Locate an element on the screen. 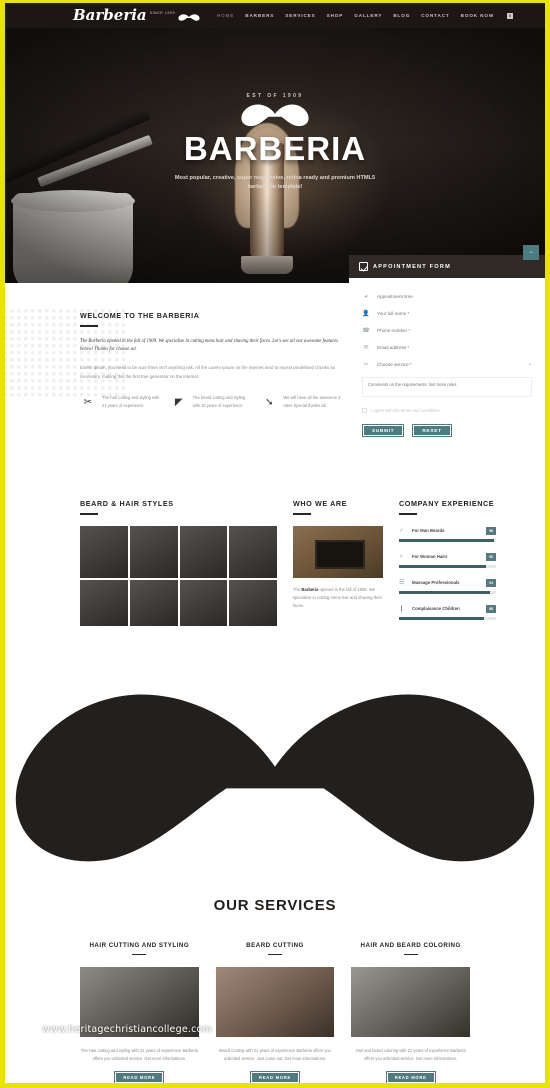 The height and width of the screenshot is (1088, 550). skill-label: Massage Professionals is located at coordinates (436, 583).